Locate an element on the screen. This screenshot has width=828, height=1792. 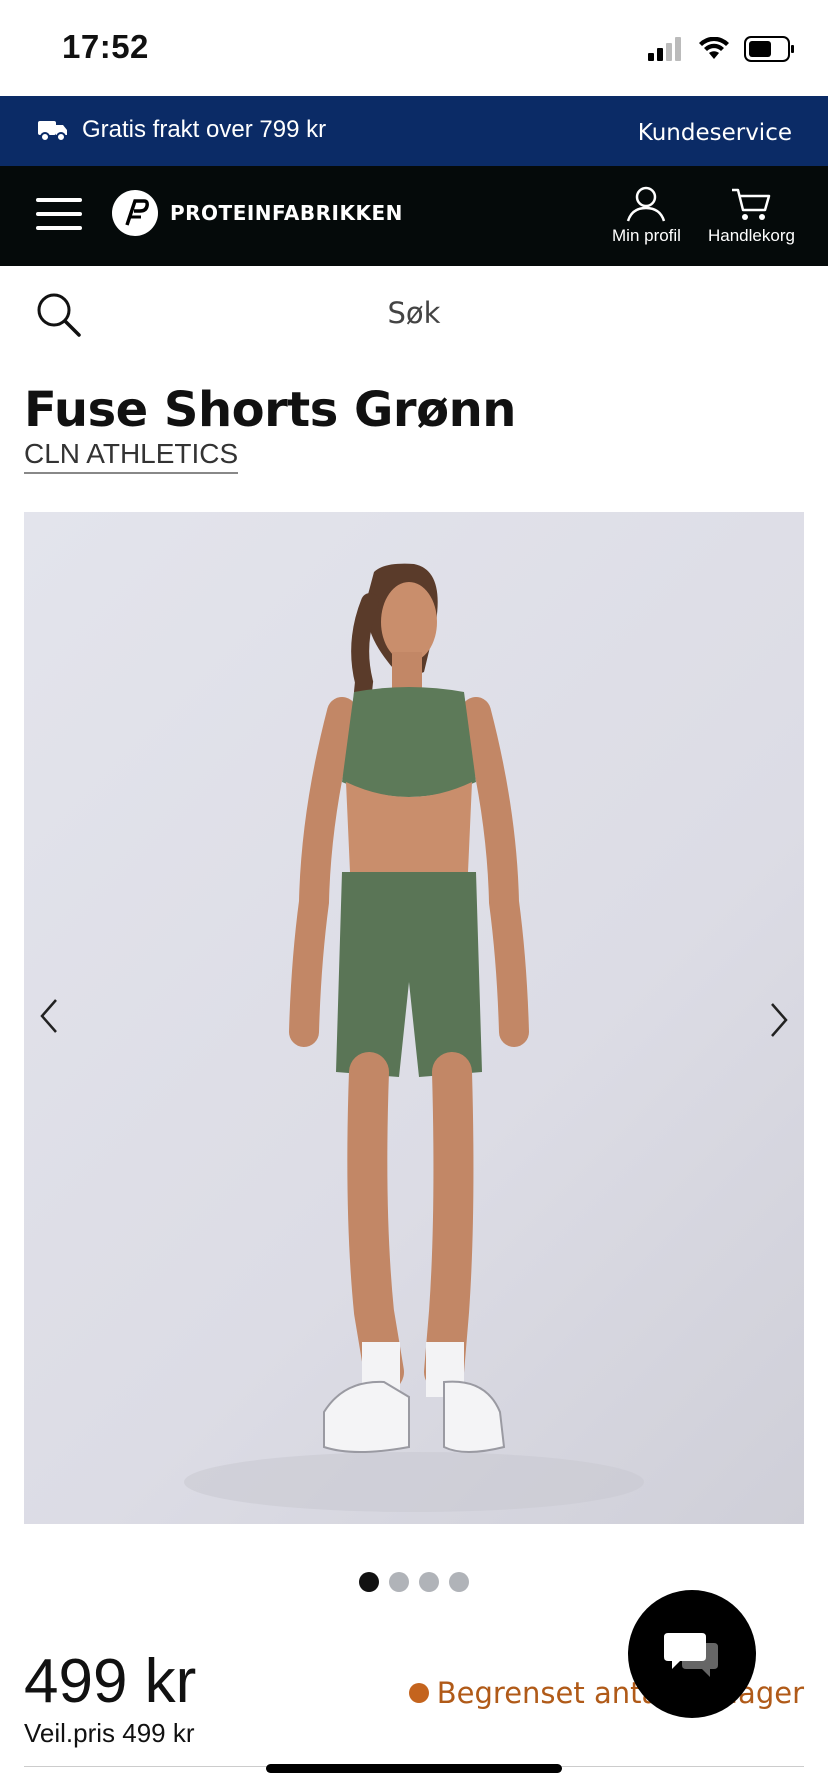
customer-service-link: Kundeservice is located at coordinates (715, 133).